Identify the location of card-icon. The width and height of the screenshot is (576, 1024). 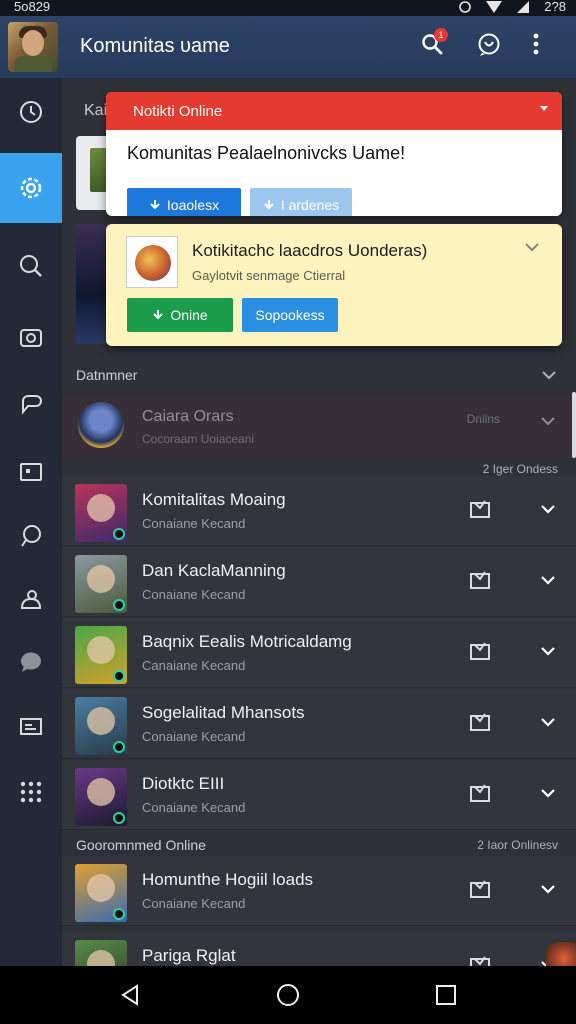
(31, 472).